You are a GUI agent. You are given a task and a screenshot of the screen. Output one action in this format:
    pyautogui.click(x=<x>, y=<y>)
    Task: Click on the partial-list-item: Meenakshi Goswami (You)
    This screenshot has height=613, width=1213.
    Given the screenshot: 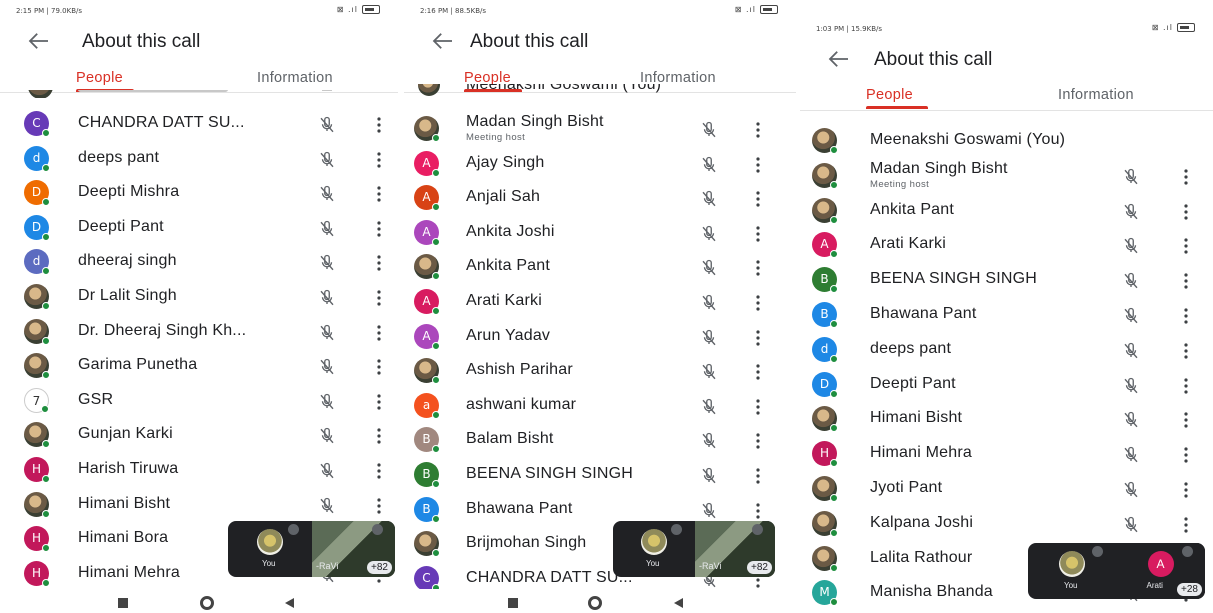 What is the action you would take?
    pyautogui.click(x=600, y=91)
    